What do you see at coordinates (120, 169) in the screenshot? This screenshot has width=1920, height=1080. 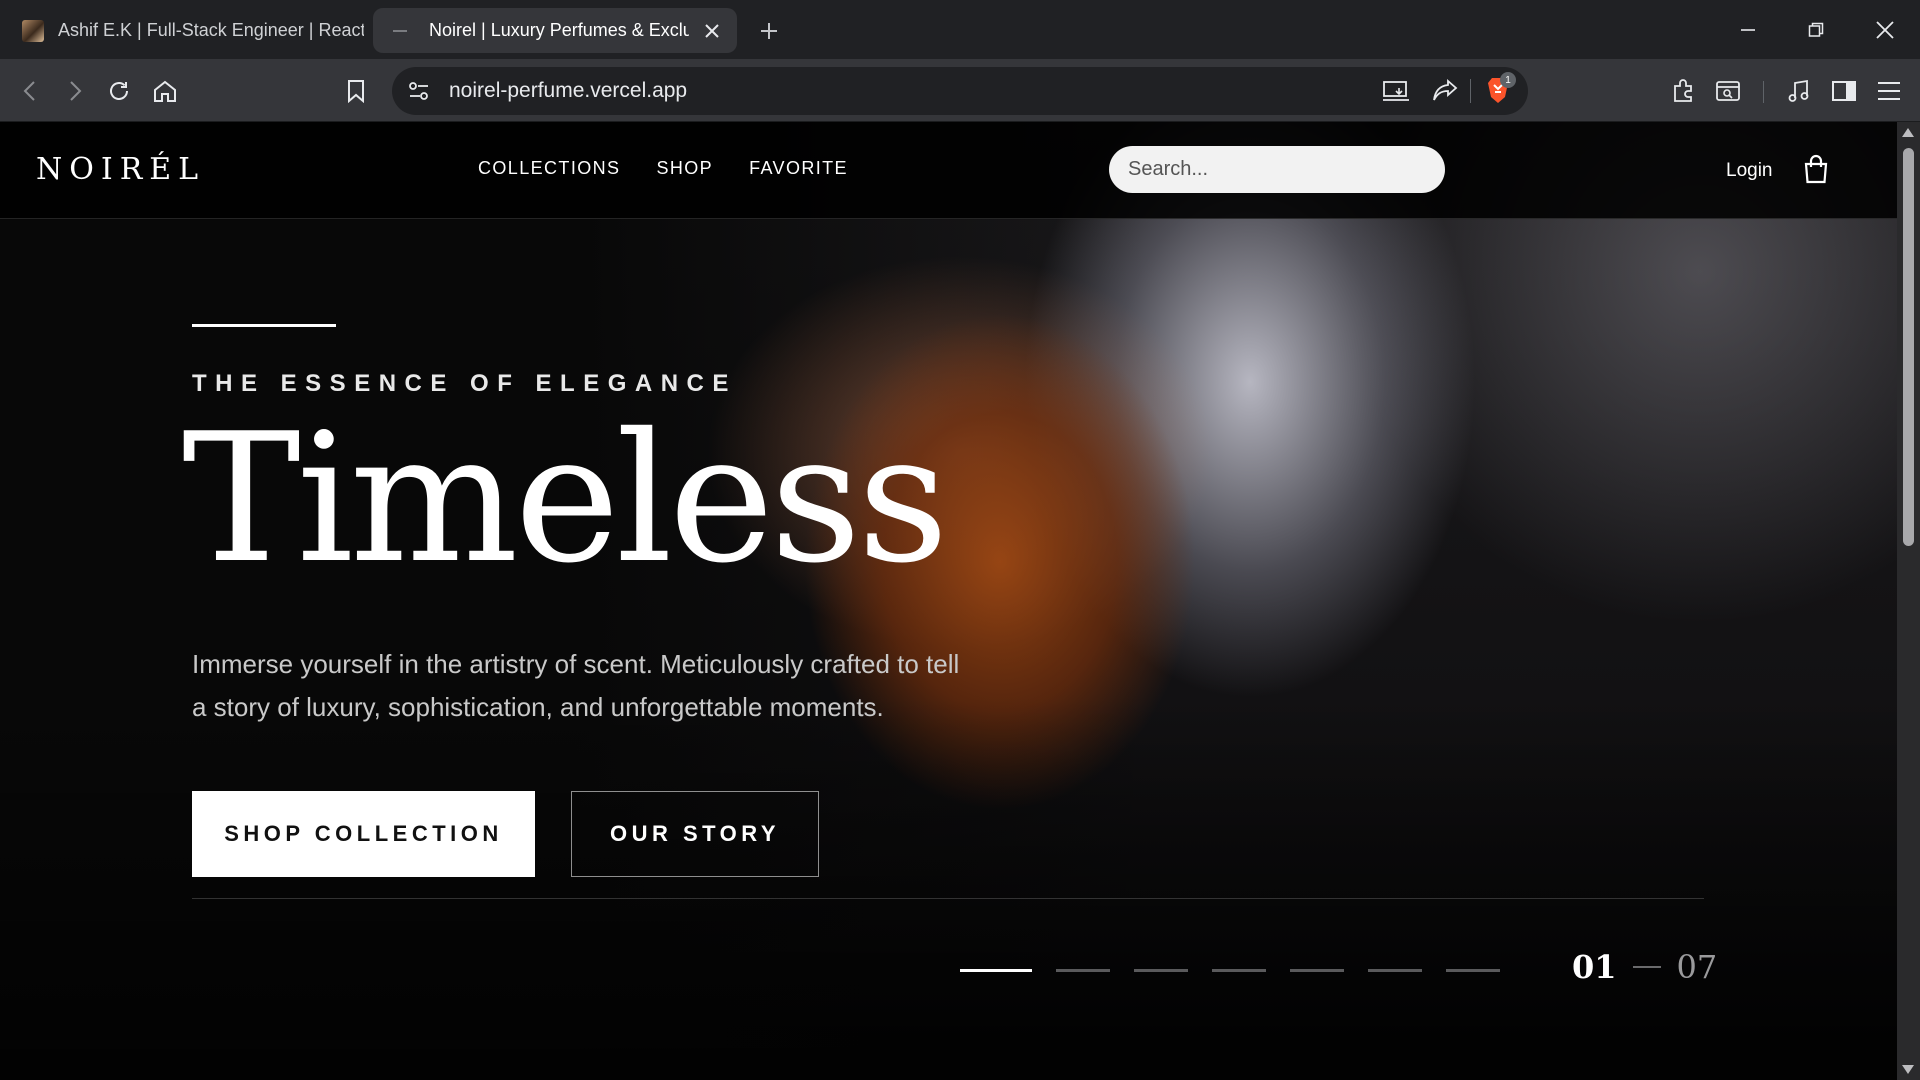 I see `site-logo: NOIRÉL` at bounding box center [120, 169].